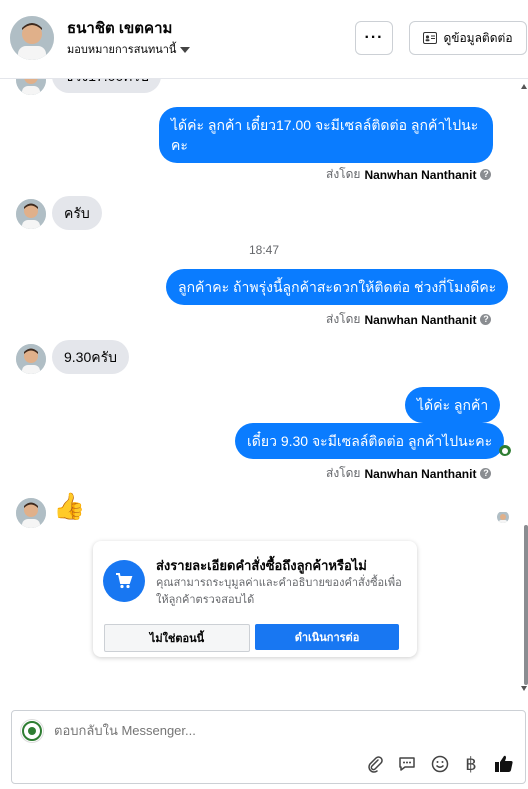 This screenshot has height=789, width=528. What do you see at coordinates (69, 506) in the screenshot?
I see `thumbs-up-reaction: 👍` at bounding box center [69, 506].